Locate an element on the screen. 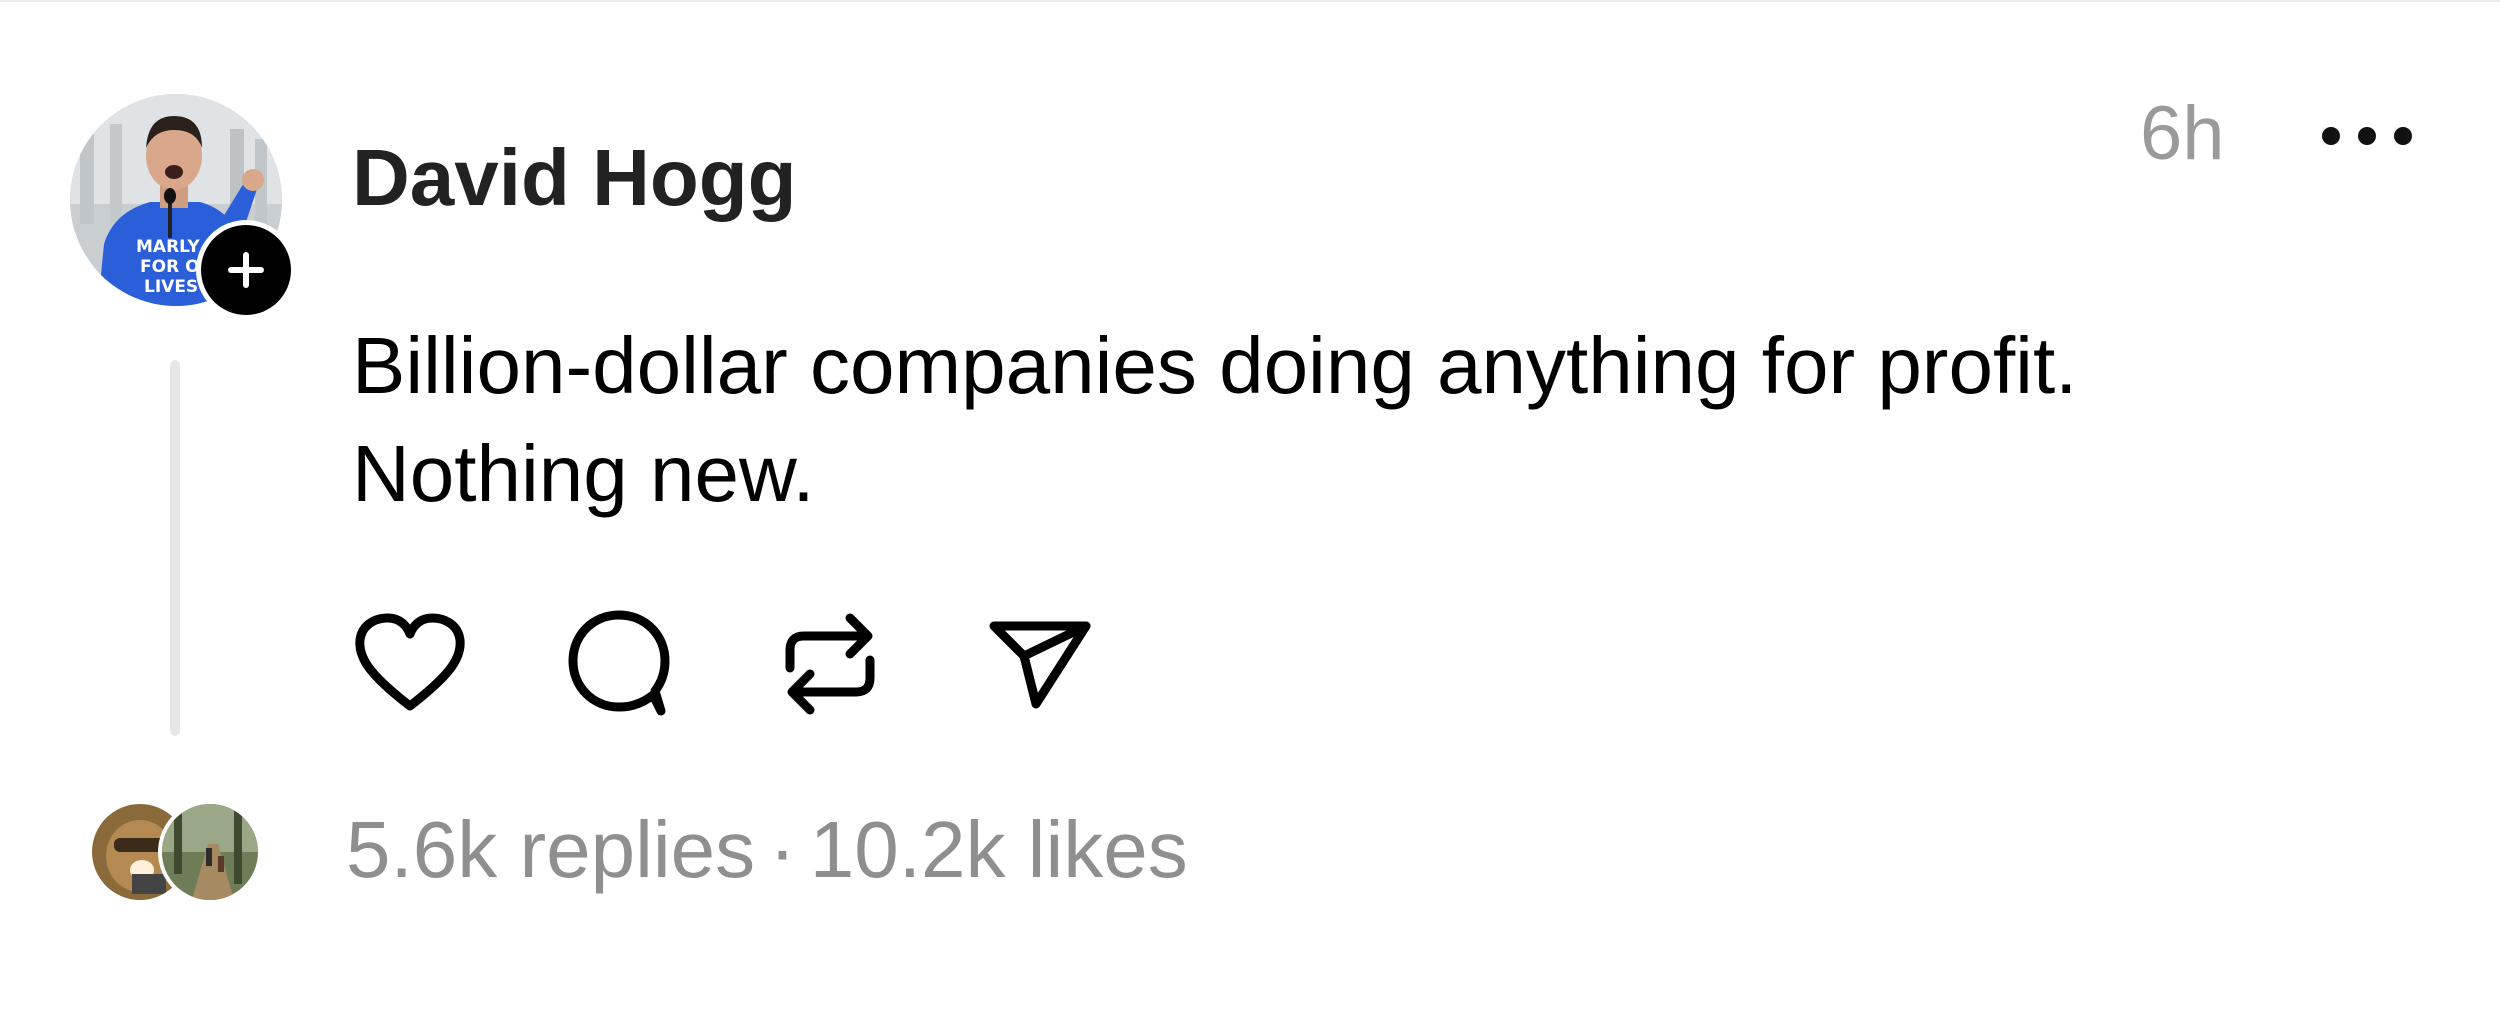 Image resolution: width=2500 pixels, height=1009 pixels. follow-badge is located at coordinates (246, 270).